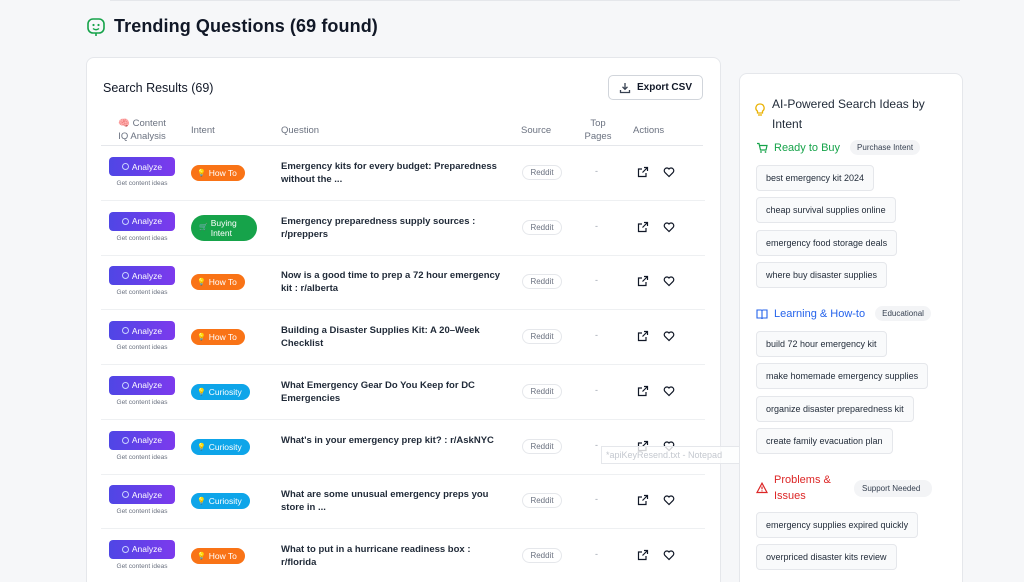 The image size is (1024, 582). Describe the element at coordinates (827, 242) in the screenshot. I see `search-idea-chip: emergency food storage deals` at that location.